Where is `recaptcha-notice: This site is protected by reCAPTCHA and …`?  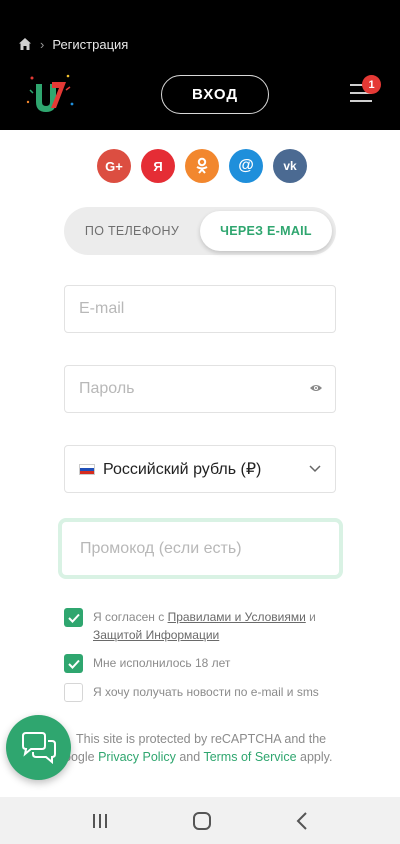
recaptcha-notice: This site is protected by reCAPTCHA and … is located at coordinates (198, 748).